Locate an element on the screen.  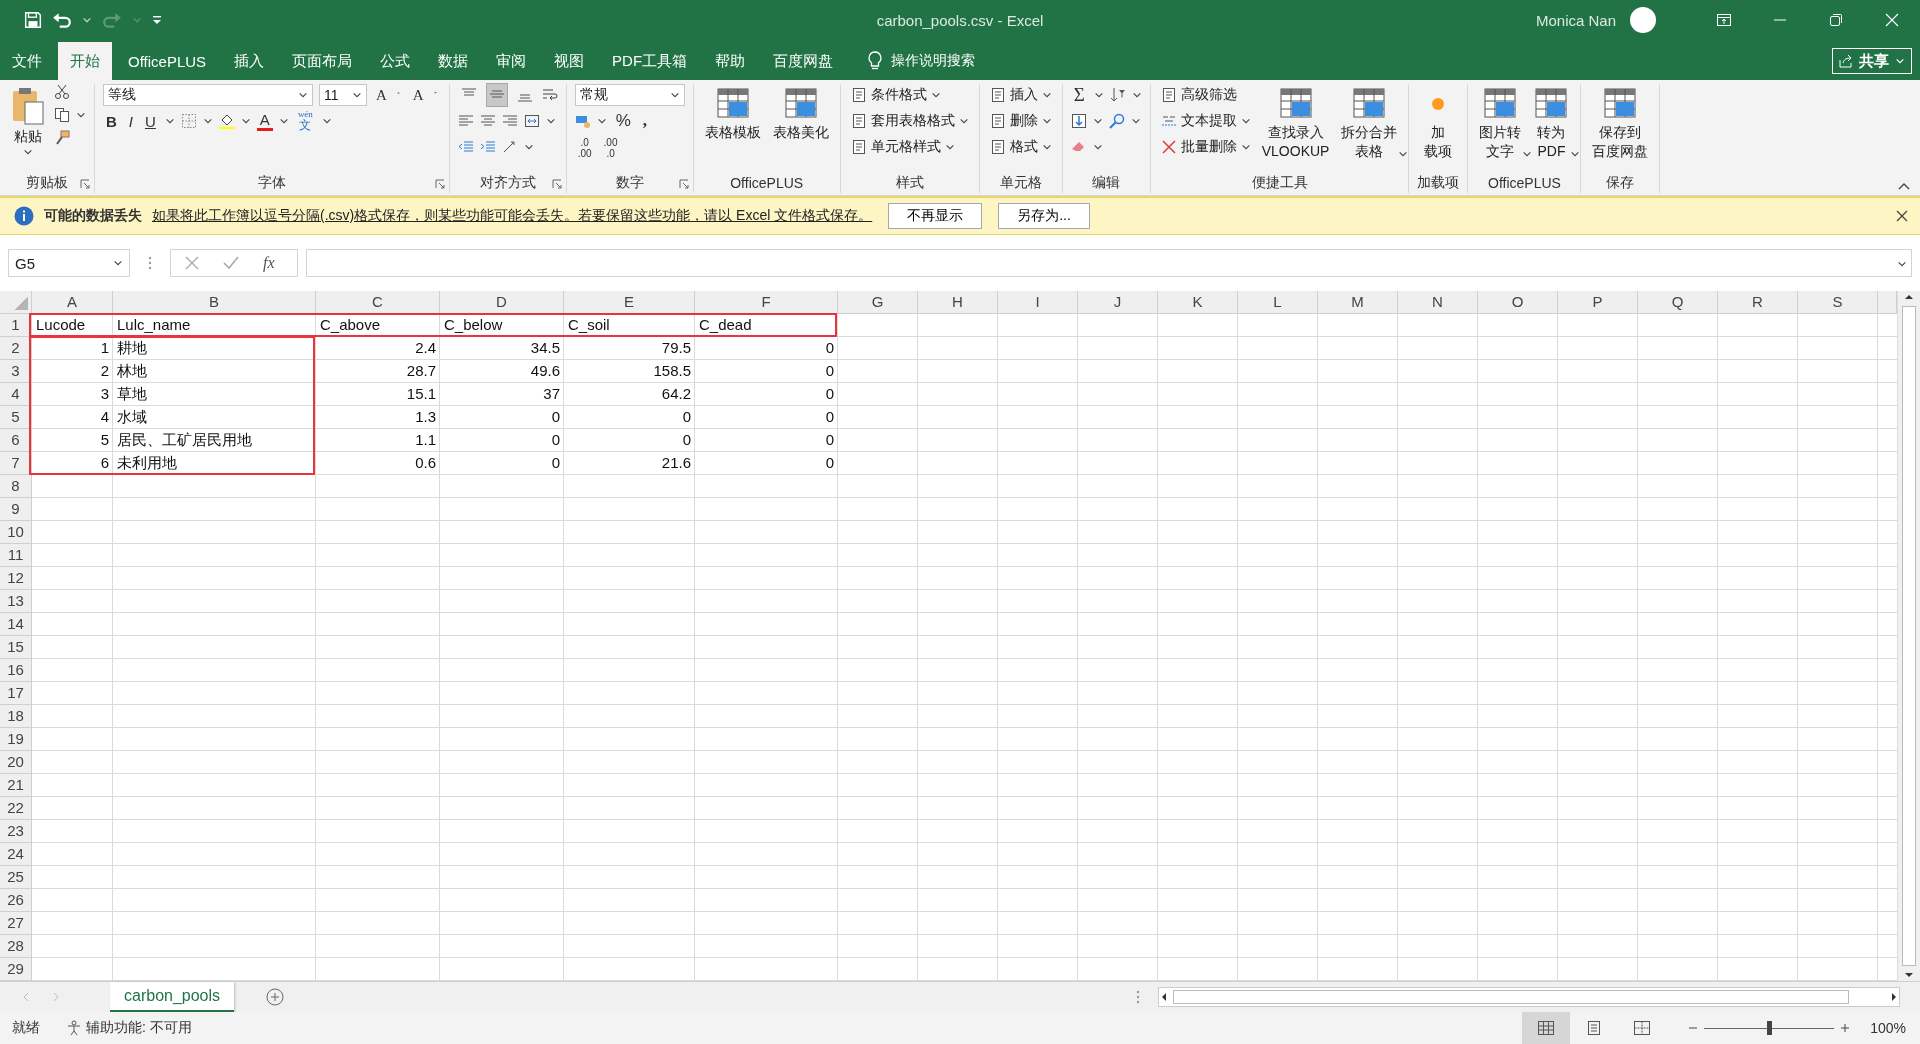
zoom-level: 100% is located at coordinates (1888, 1028).